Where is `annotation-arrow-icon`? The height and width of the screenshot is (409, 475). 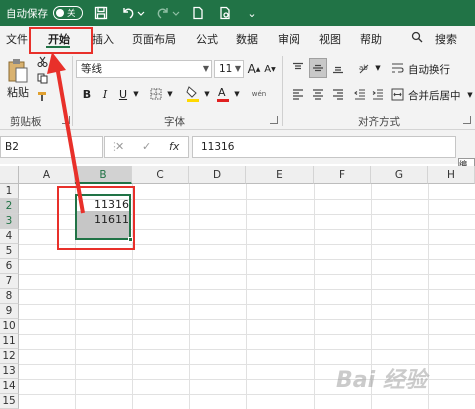 annotation-arrow-icon is located at coordinates (66, 133).